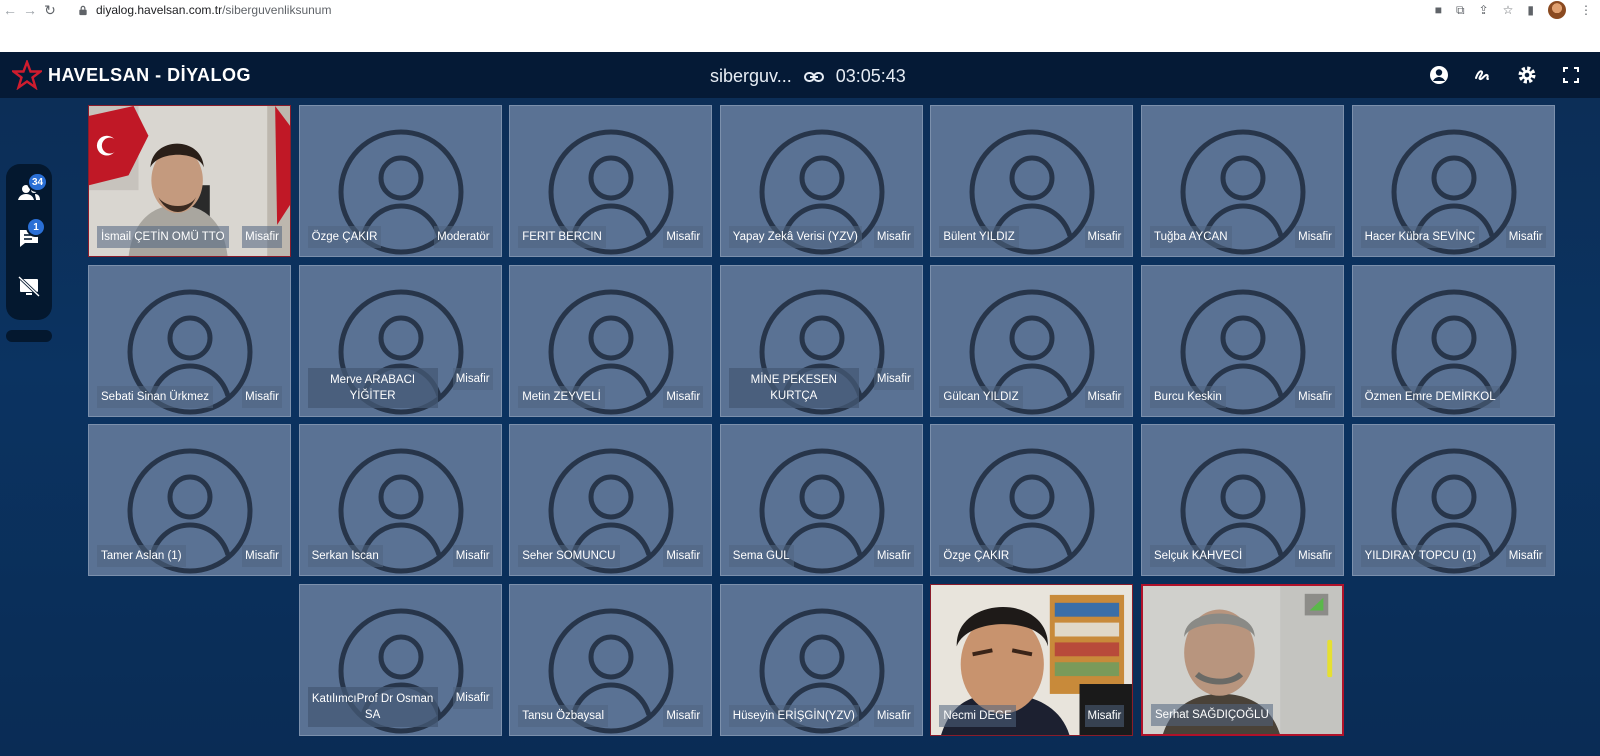 The image size is (1600, 756). What do you see at coordinates (83, 10) in the screenshot?
I see `lock-icon` at bounding box center [83, 10].